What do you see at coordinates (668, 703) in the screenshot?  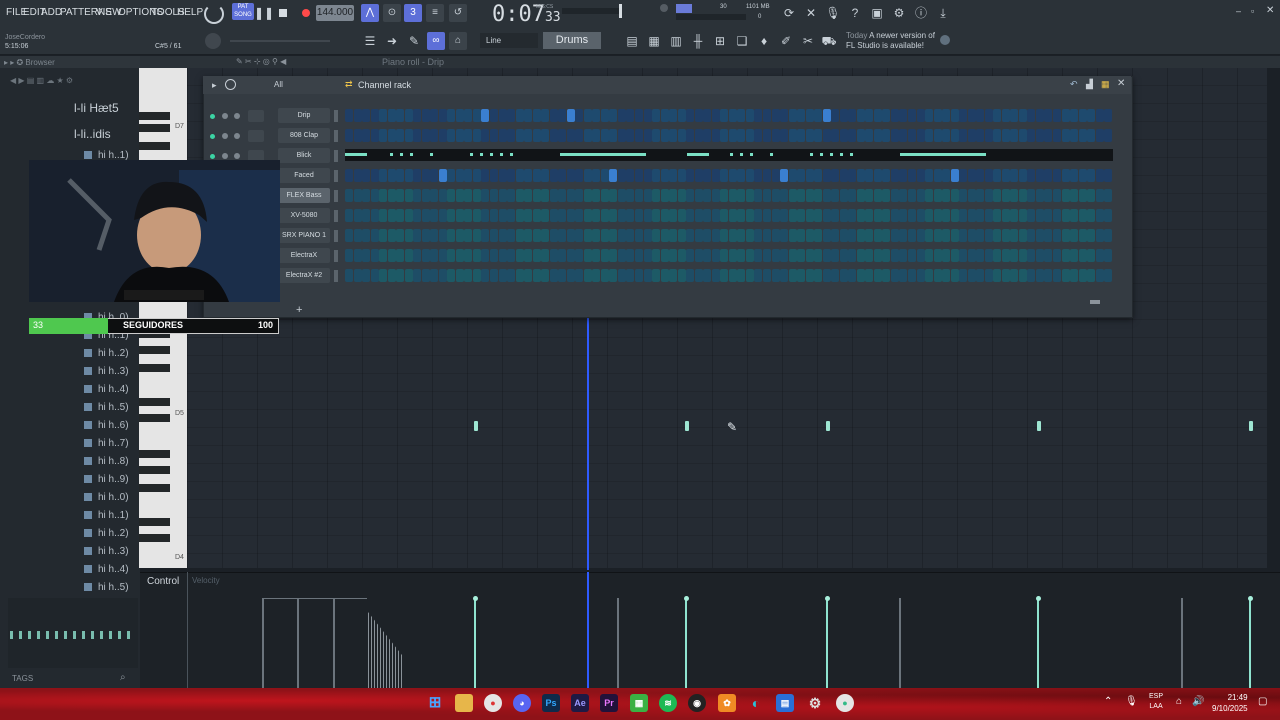 I see `spotify-icon: ≋` at bounding box center [668, 703].